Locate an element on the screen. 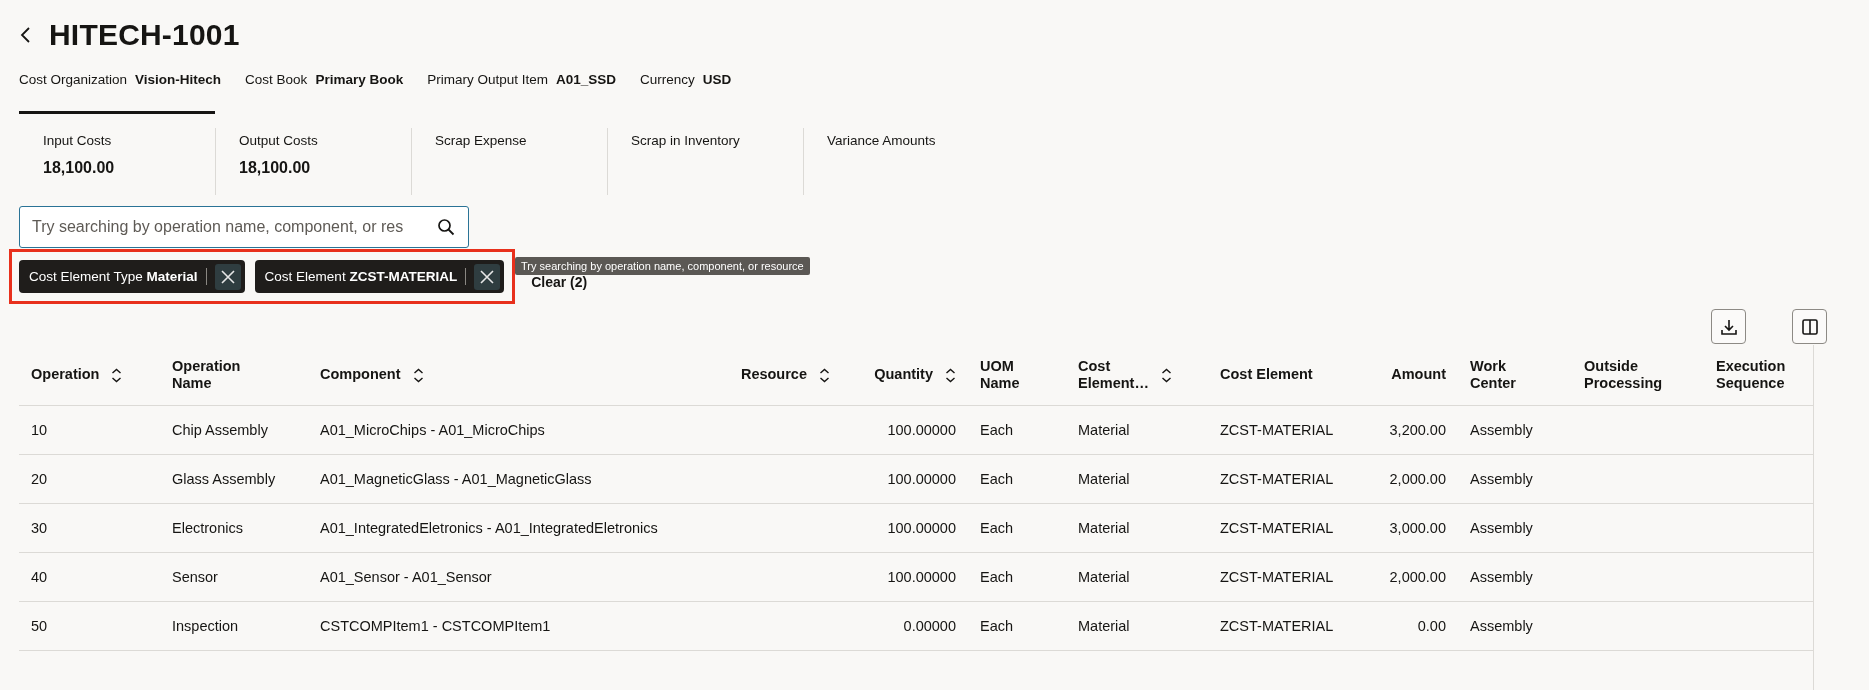 This screenshot has height=690, width=1869. table-cell: 0.00000 is located at coordinates (929, 626).